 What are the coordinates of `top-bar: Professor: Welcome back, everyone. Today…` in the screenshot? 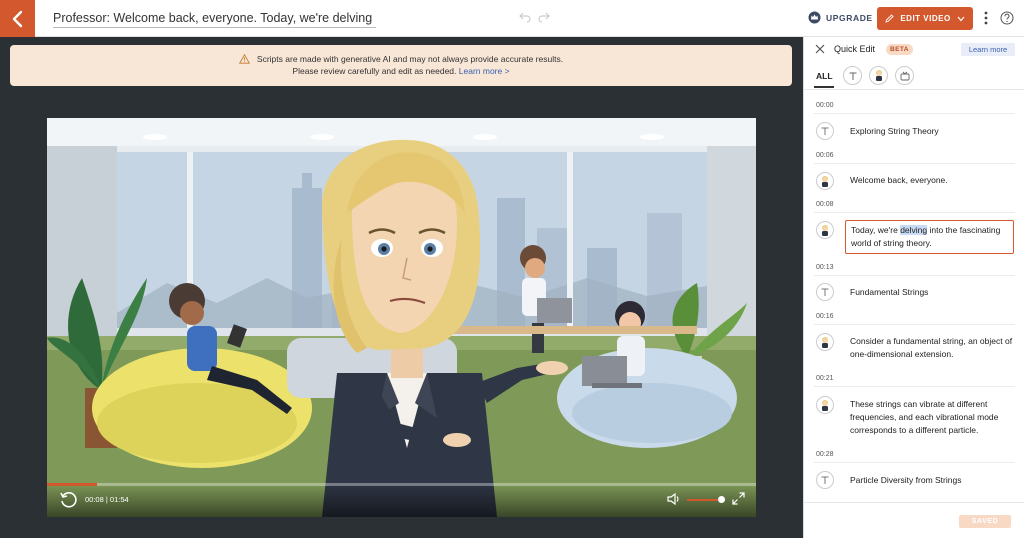 It's located at (512, 18).